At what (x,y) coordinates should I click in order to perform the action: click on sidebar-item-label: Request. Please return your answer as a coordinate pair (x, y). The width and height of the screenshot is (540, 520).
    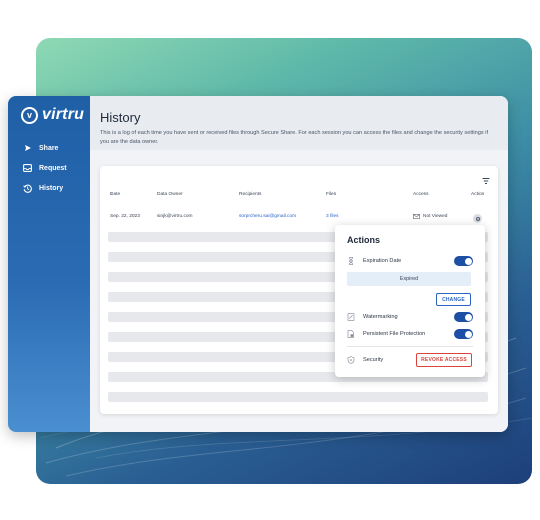
    Looking at the image, I should click on (53, 168).